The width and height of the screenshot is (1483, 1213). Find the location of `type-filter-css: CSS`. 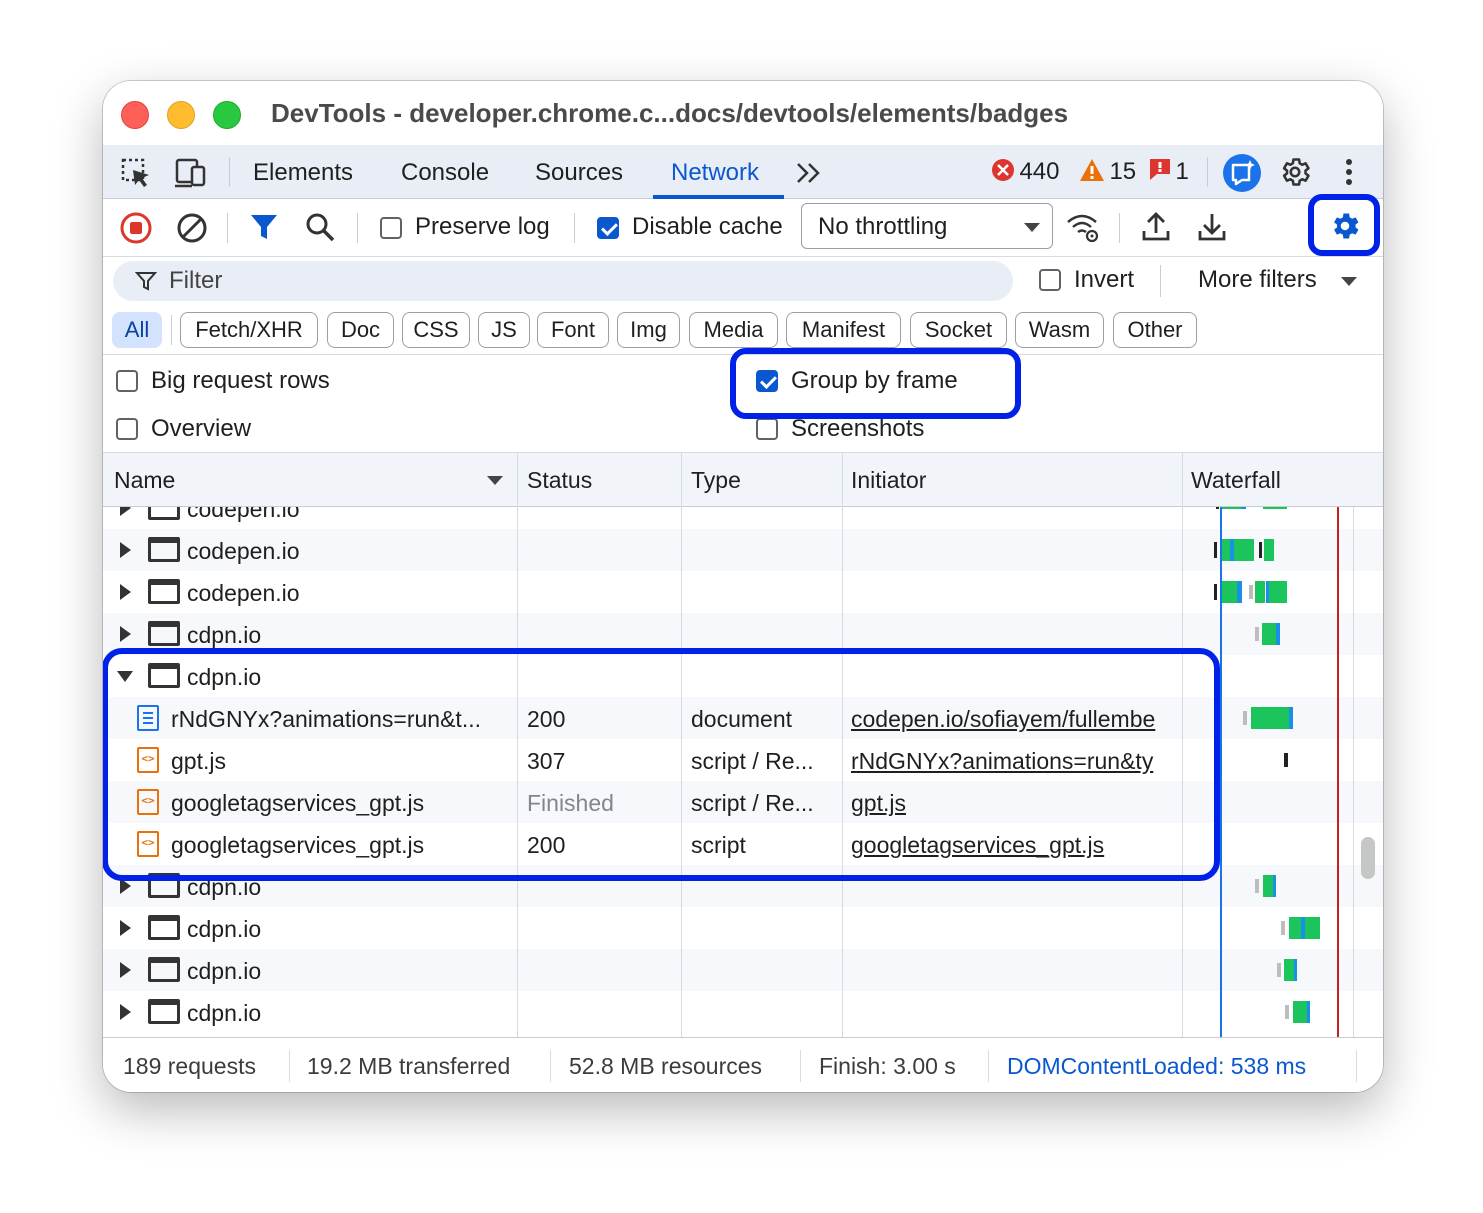

type-filter-css: CSS is located at coordinates (436, 330).